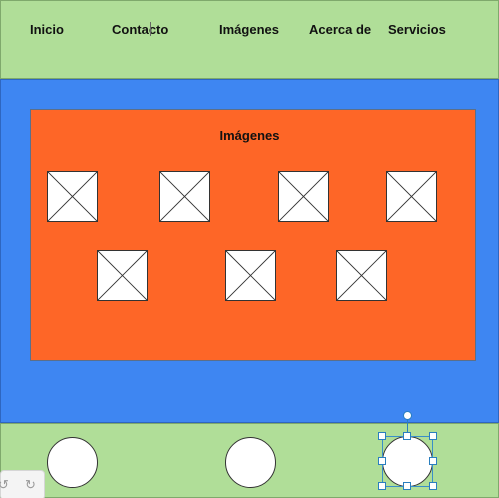  I want to click on nav-inicio: Inicio, so click(47, 29).